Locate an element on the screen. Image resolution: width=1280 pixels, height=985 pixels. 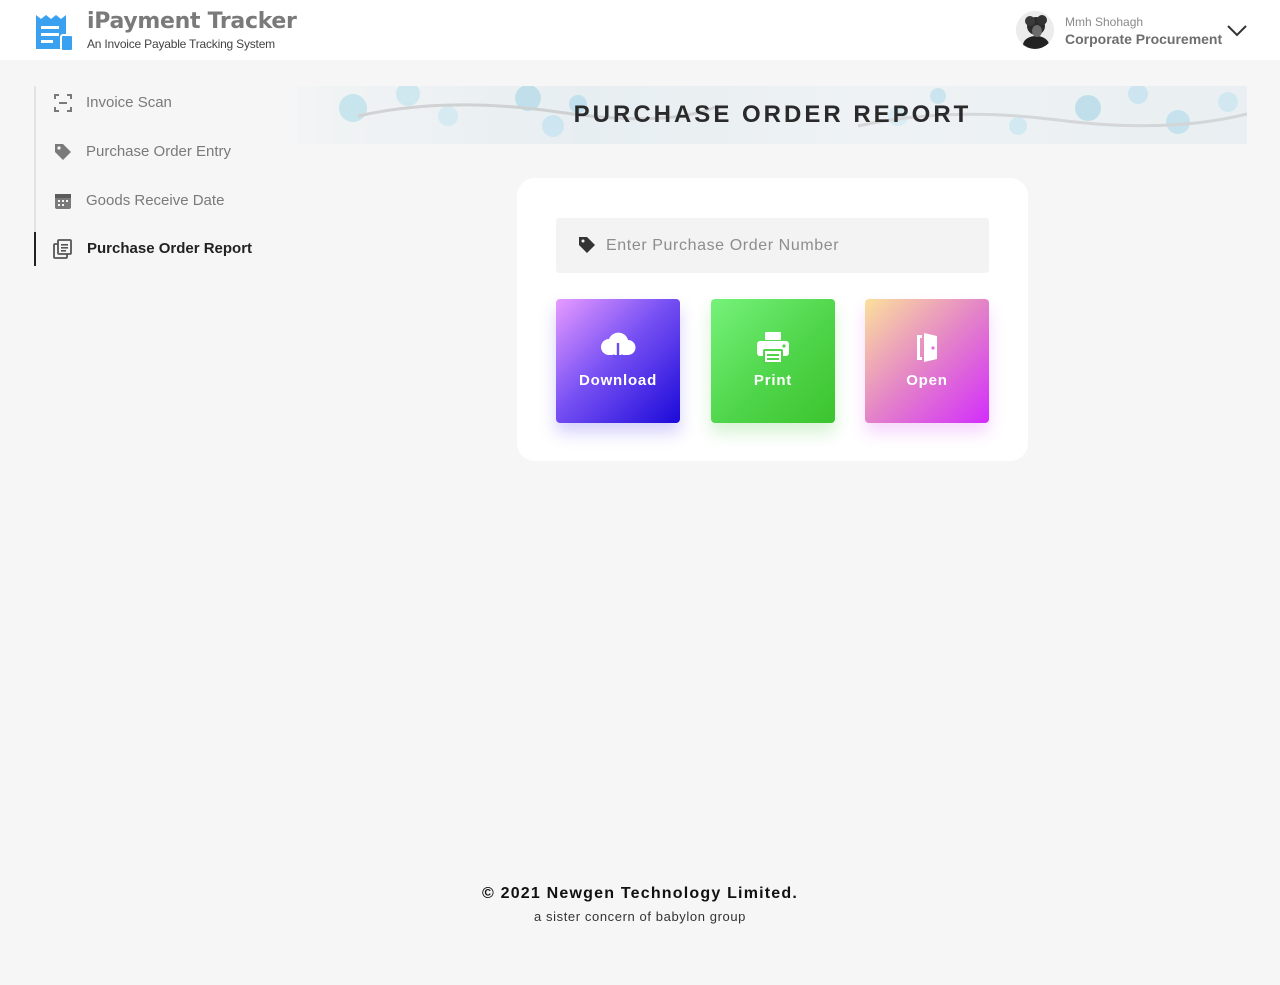
calendar-icon is located at coordinates (63, 201).